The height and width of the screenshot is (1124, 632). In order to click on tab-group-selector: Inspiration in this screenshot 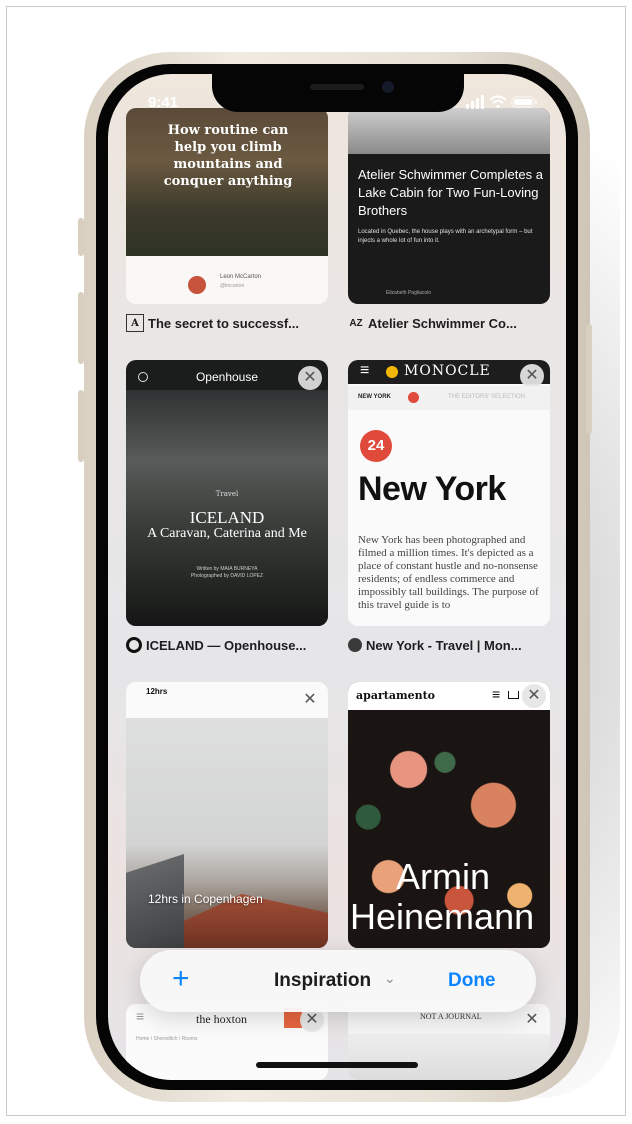, I will do `click(322, 981)`.